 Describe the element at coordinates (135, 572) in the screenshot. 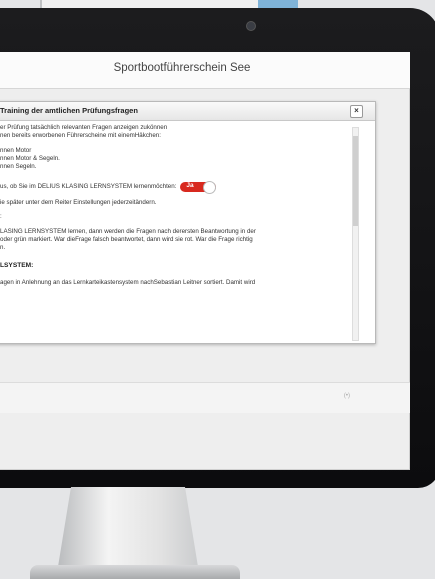

I see `monitor-stand-base` at that location.